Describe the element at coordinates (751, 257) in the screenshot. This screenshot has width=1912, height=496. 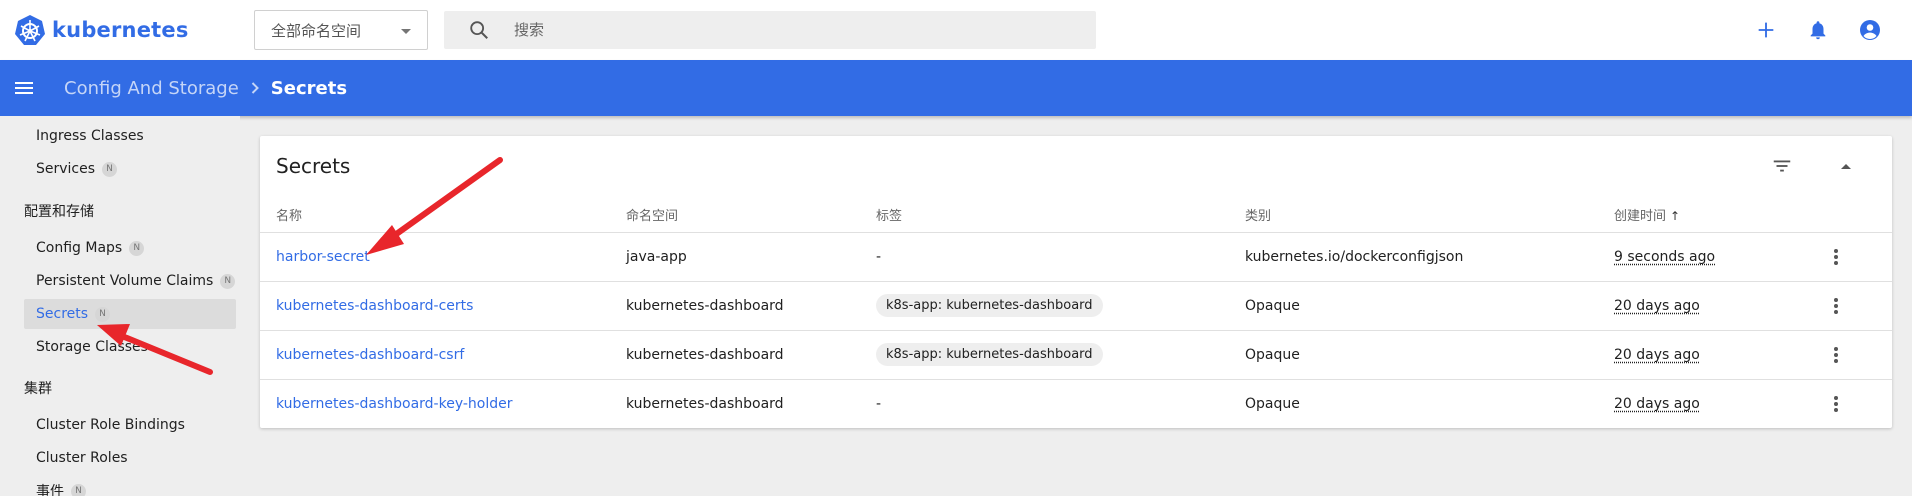
I see `secret-namespace: java-app` at that location.